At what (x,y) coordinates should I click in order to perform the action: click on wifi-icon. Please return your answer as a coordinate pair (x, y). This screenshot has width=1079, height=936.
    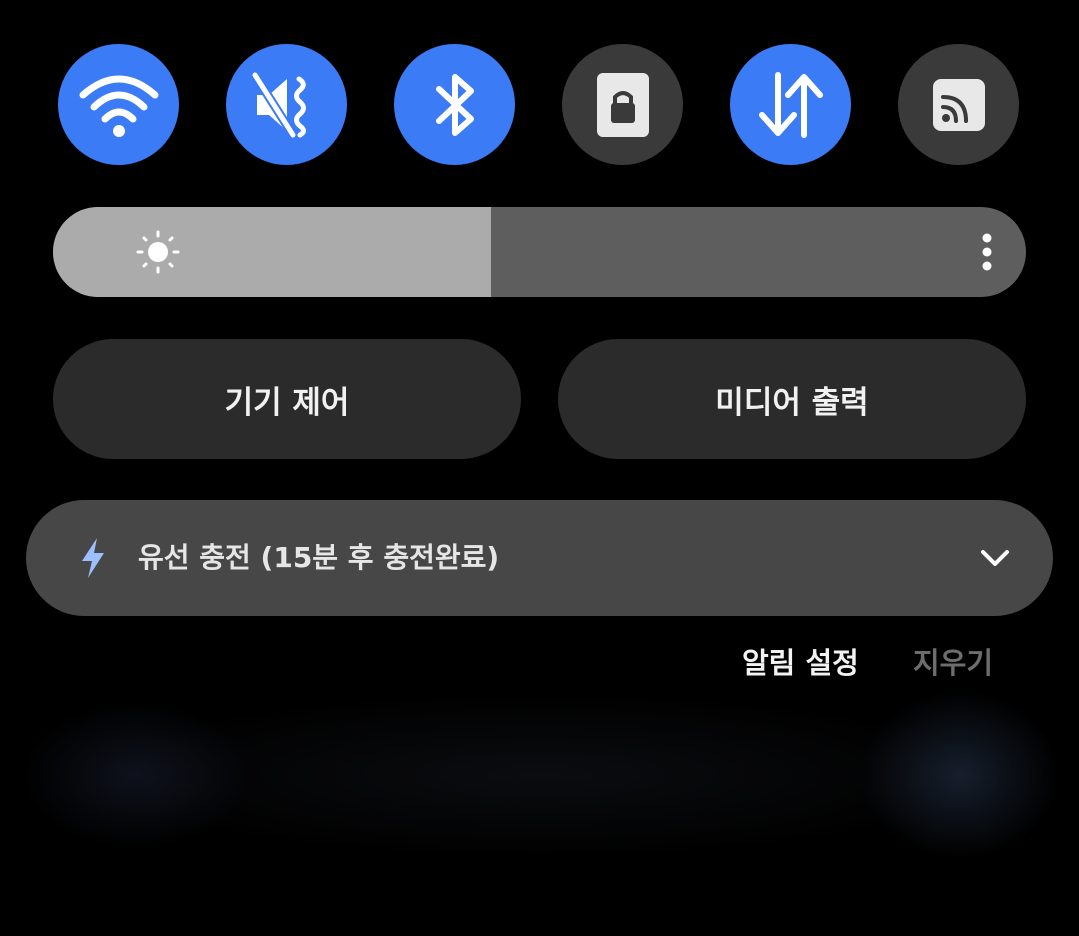
    Looking at the image, I should click on (119, 105).